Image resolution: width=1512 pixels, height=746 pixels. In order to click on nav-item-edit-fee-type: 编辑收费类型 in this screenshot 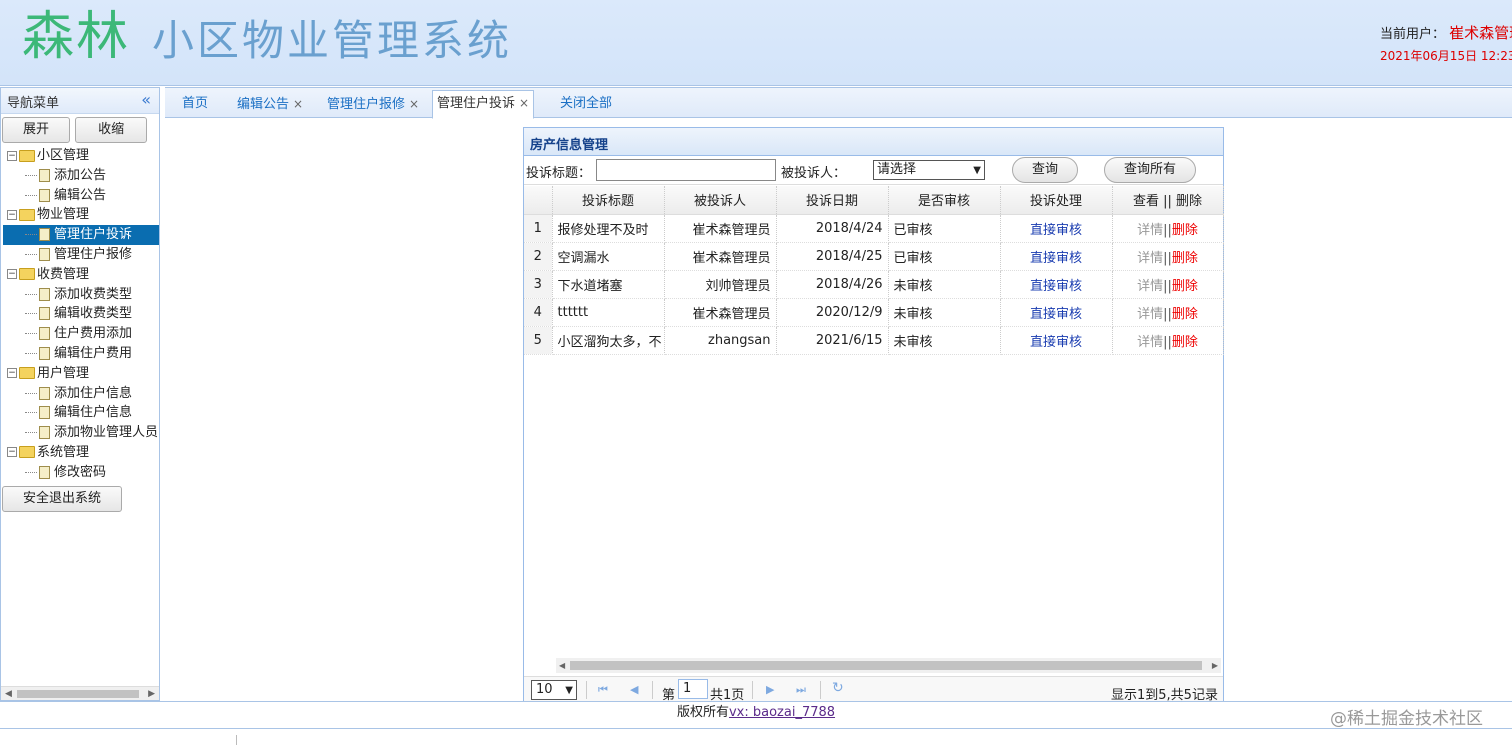, I will do `click(81, 314)`.